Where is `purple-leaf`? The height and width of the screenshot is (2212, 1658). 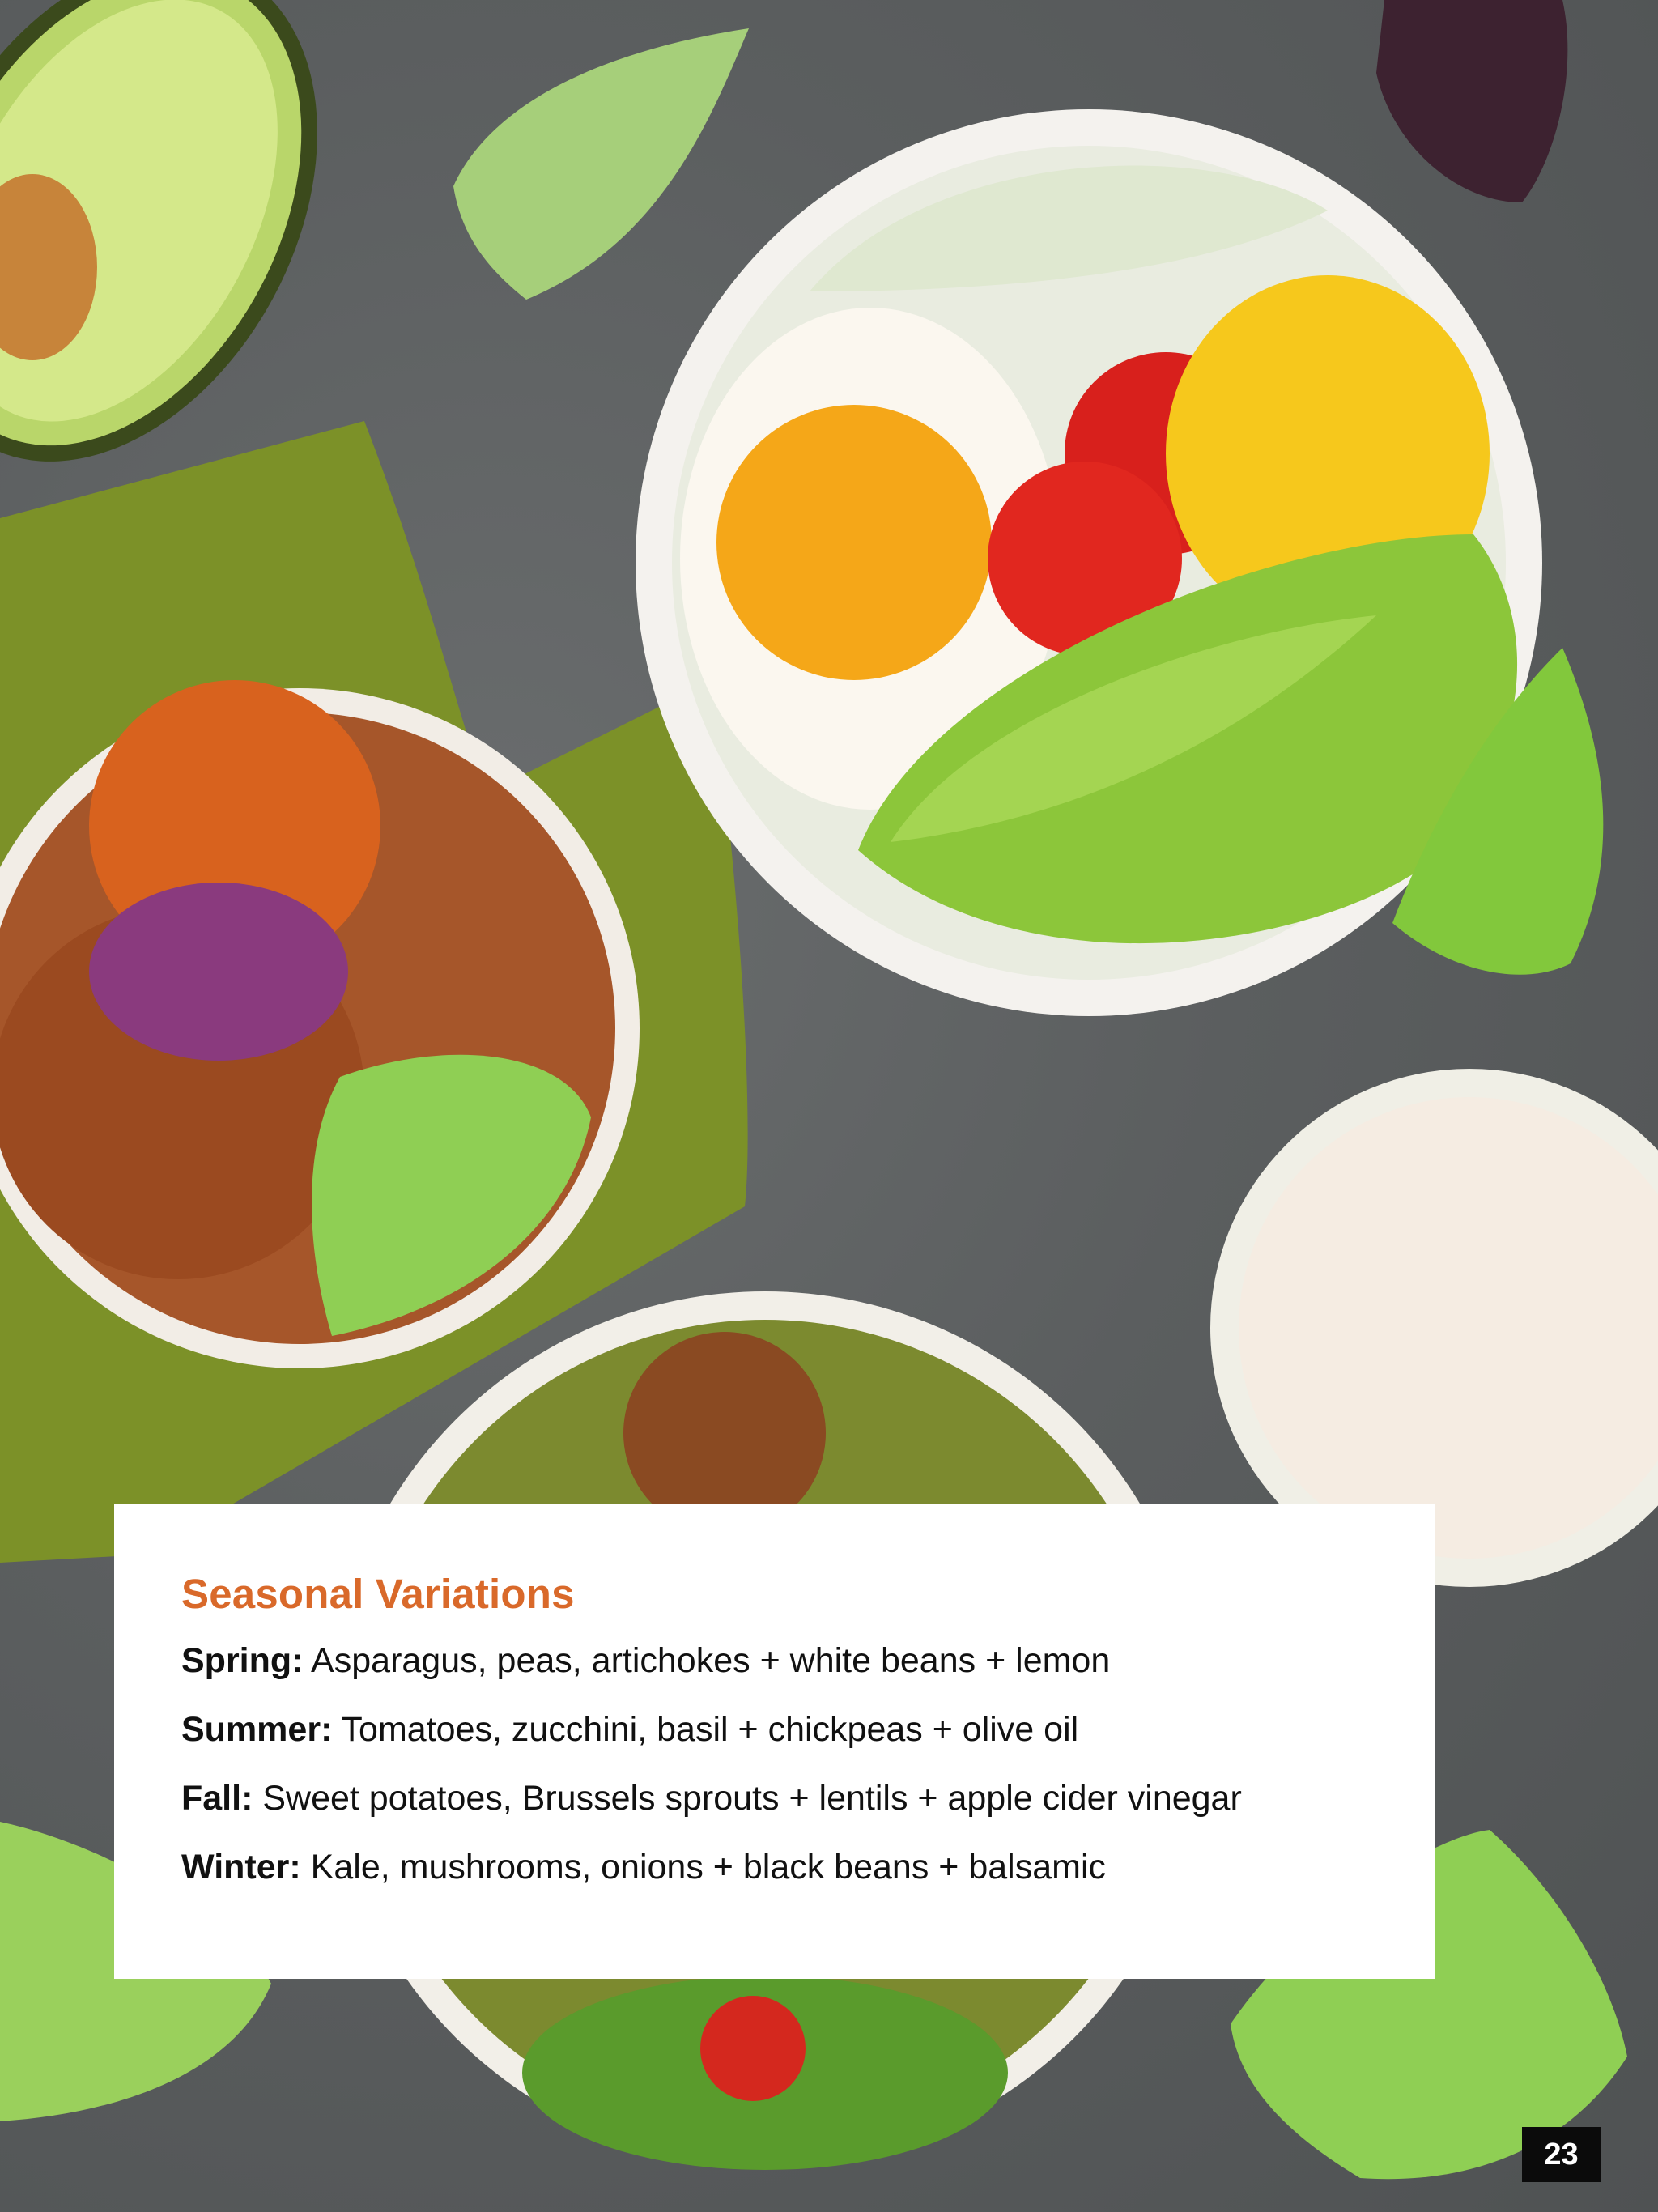
purple-leaf is located at coordinates (1472, 101).